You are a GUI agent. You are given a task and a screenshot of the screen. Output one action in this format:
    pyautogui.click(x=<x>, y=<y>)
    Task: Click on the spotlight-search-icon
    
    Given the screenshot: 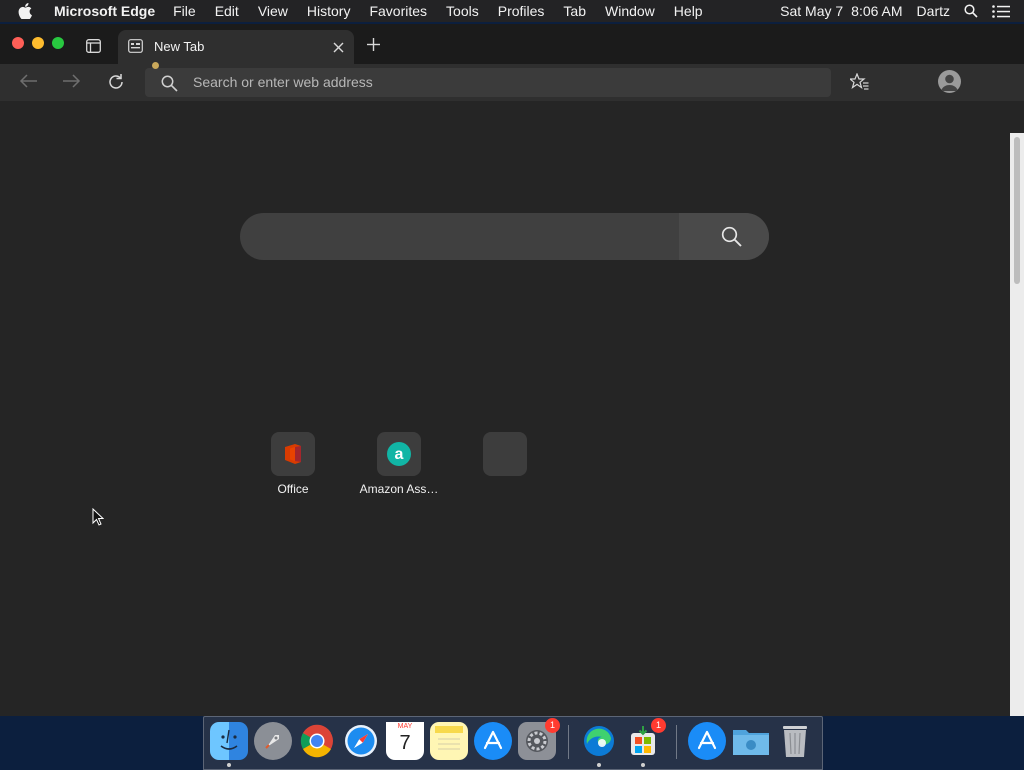 What is the action you would take?
    pyautogui.click(x=971, y=11)
    